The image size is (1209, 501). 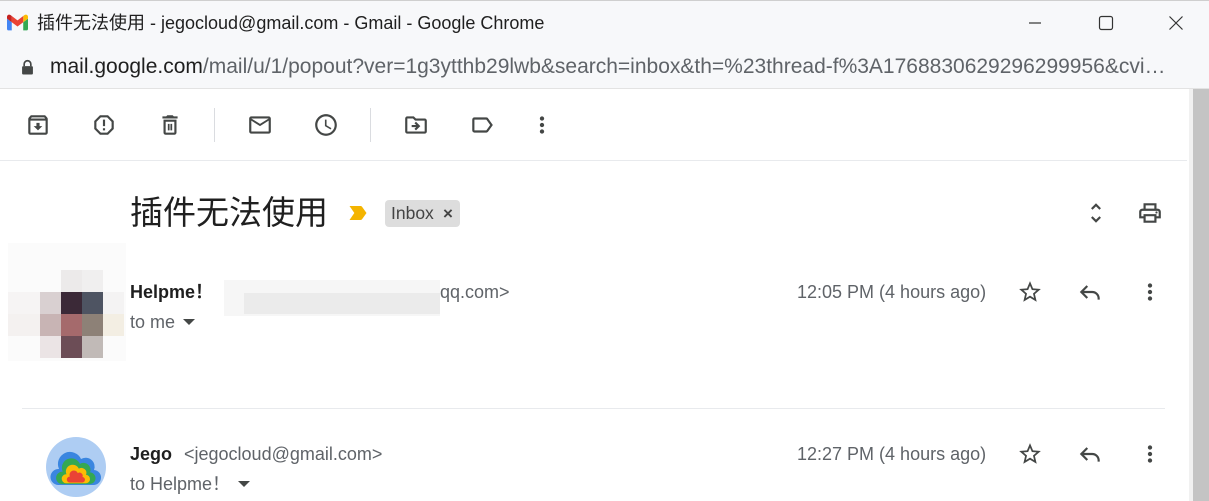 What do you see at coordinates (1201, 295) in the screenshot?
I see `scrollbar-thumb` at bounding box center [1201, 295].